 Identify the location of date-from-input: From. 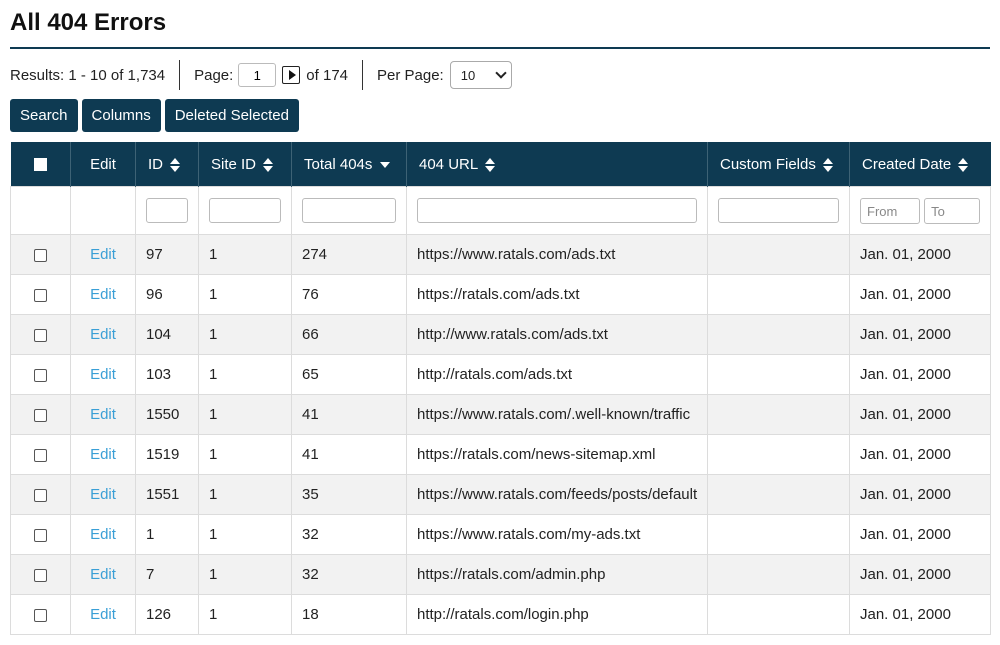
(890, 210).